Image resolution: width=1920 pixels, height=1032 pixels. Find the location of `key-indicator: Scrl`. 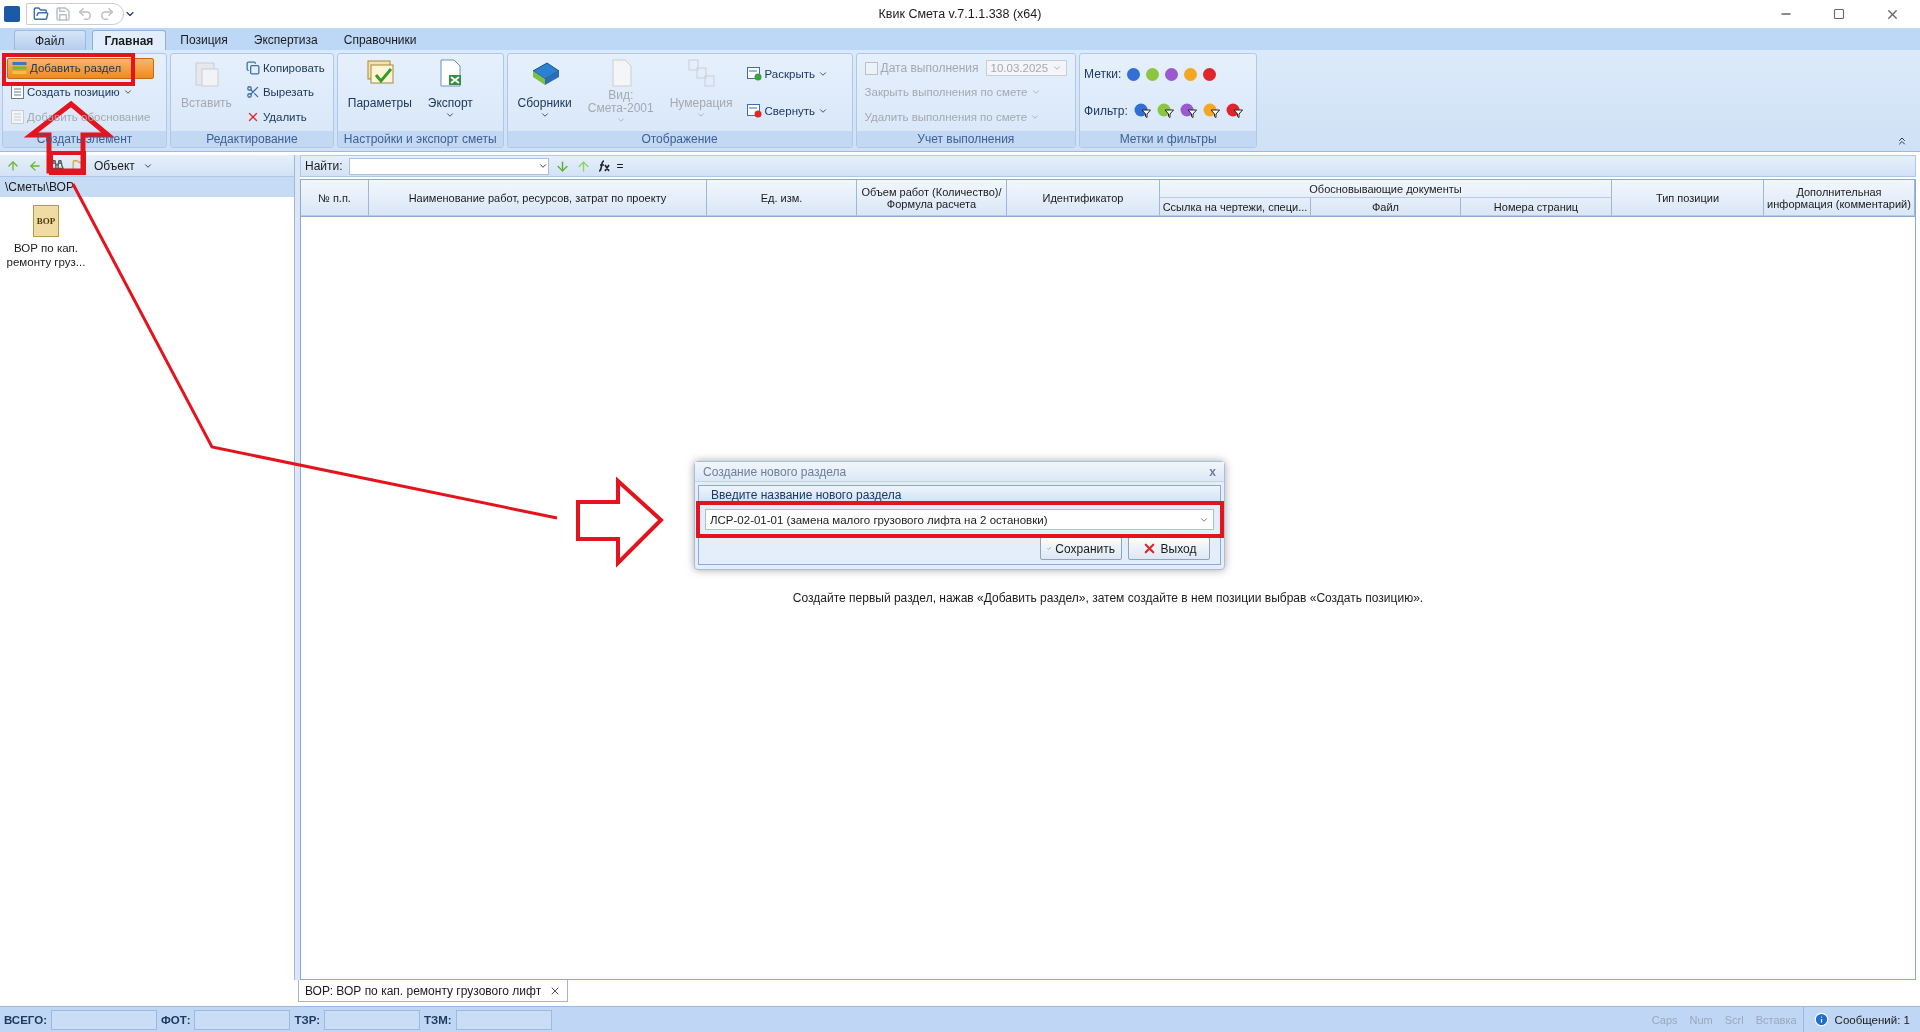

key-indicator: Scrl is located at coordinates (1734, 1019).